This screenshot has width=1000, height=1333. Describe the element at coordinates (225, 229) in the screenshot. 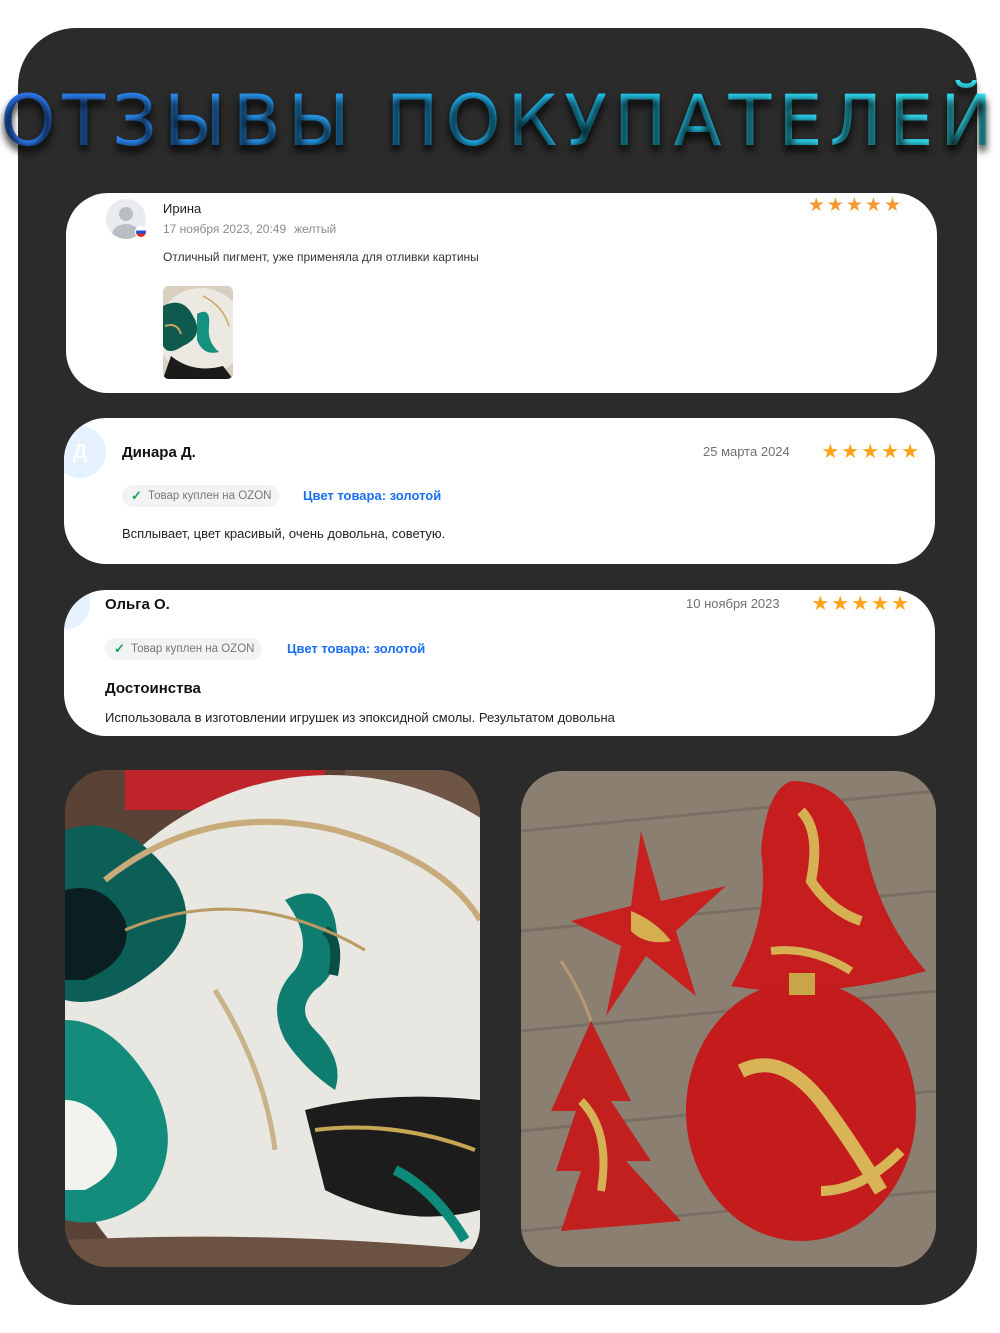

I see `review-date: 17 ноября 2023, 20:49` at that location.